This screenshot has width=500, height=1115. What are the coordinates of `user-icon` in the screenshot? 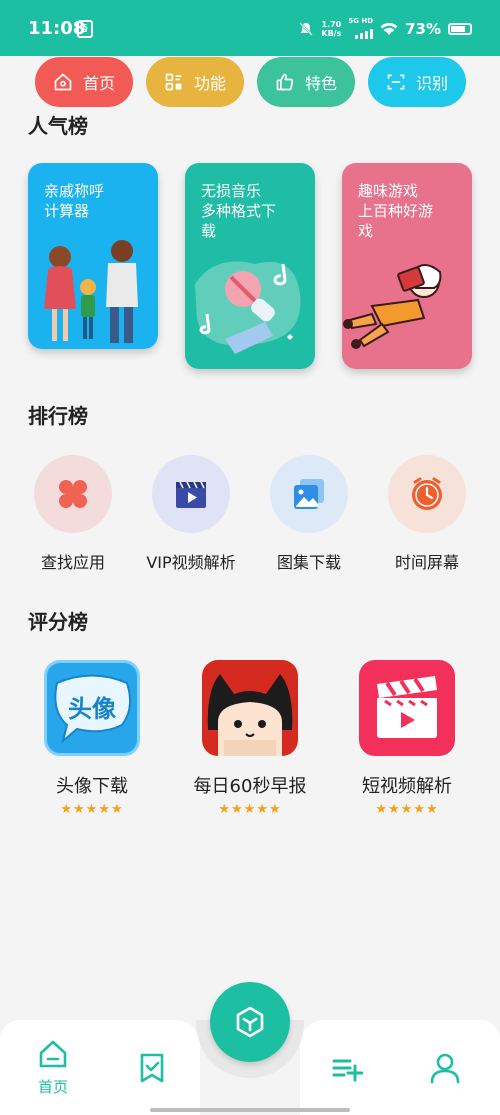 It's located at (445, 1068).